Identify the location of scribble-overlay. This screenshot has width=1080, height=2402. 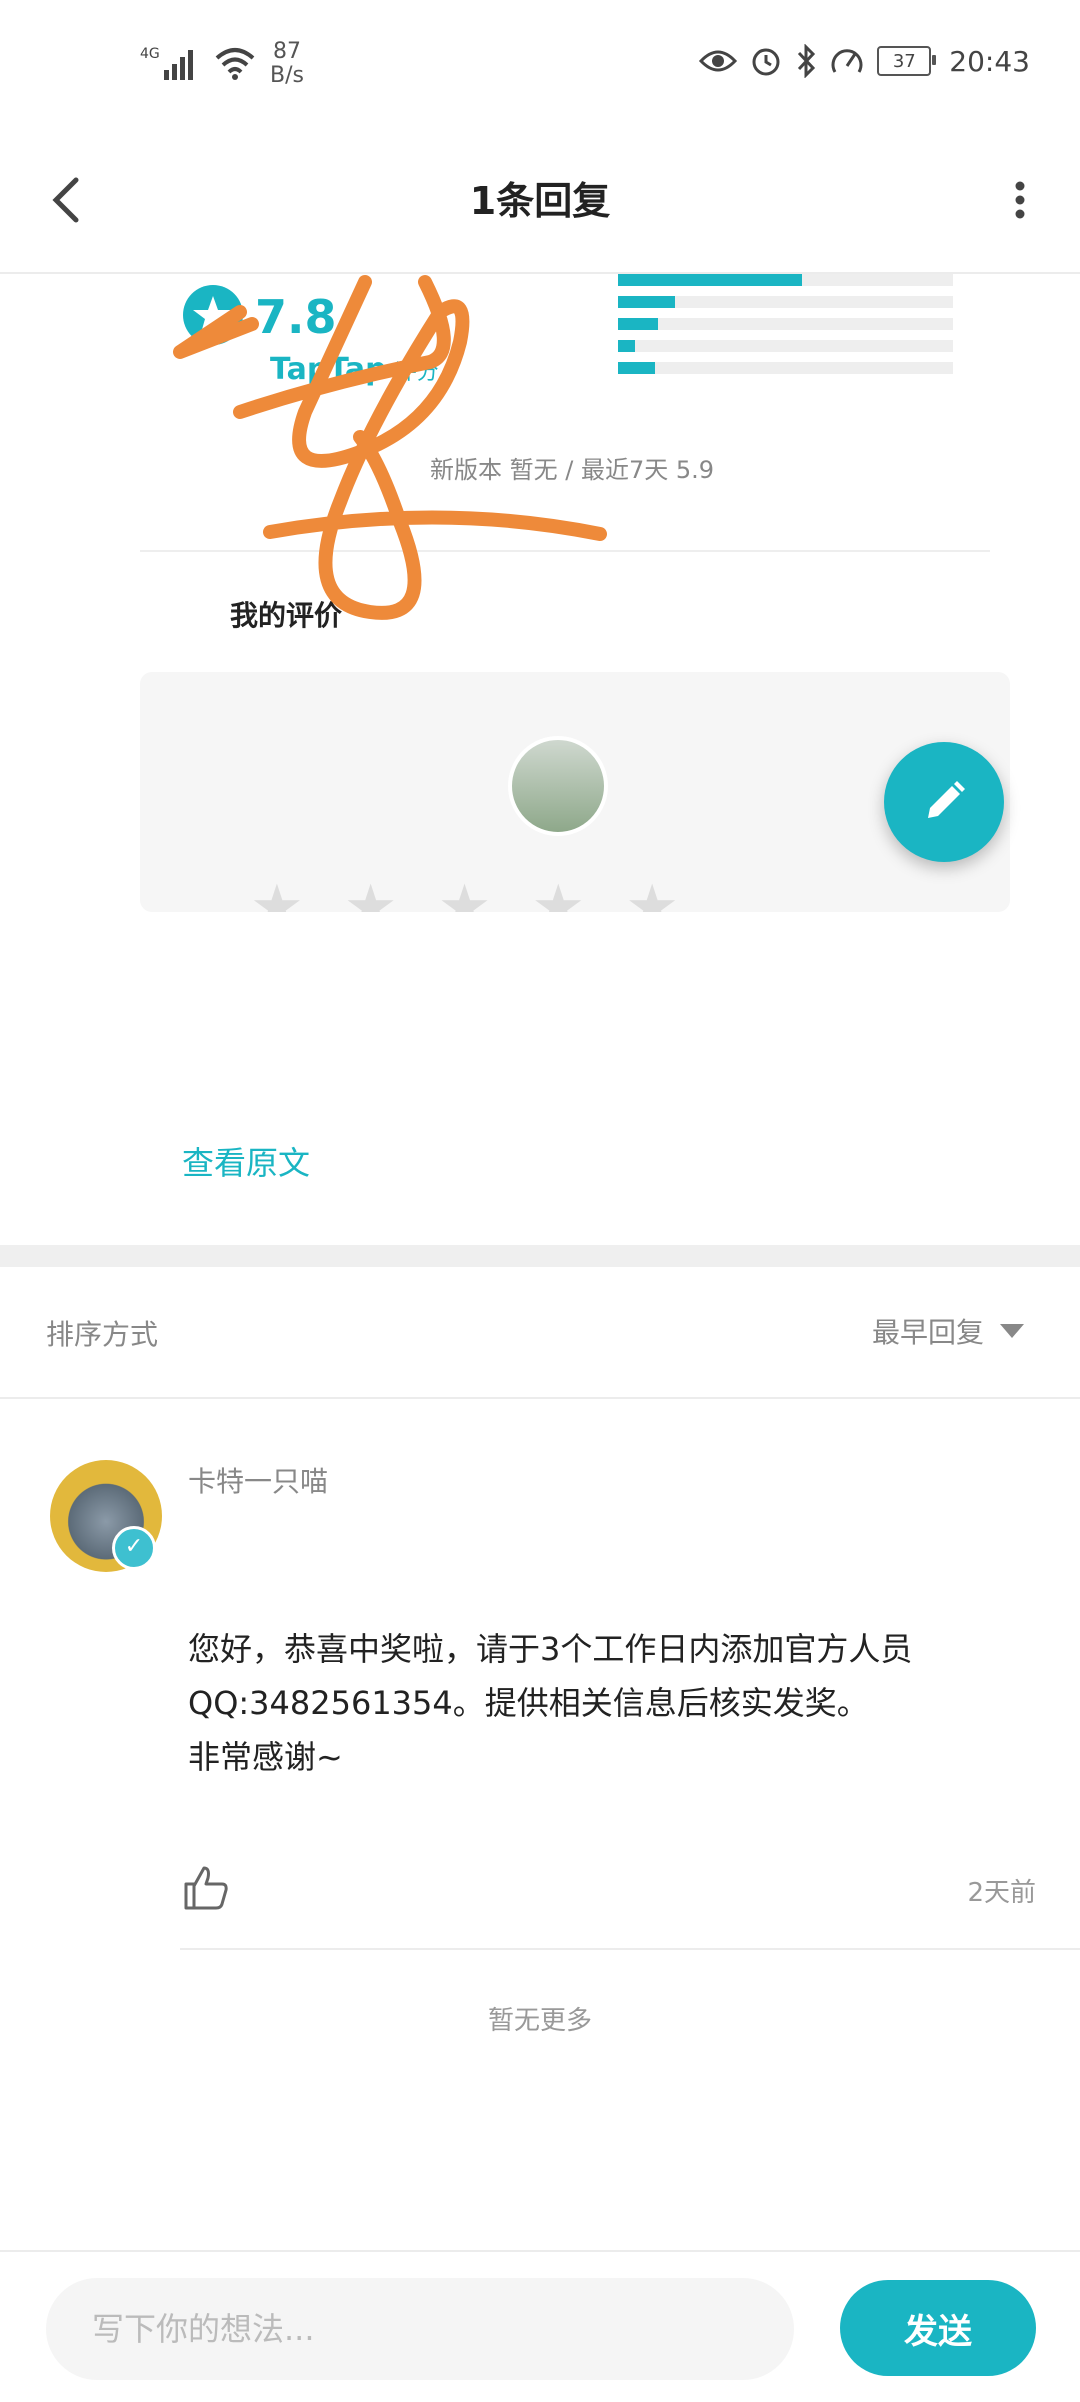
(390, 447).